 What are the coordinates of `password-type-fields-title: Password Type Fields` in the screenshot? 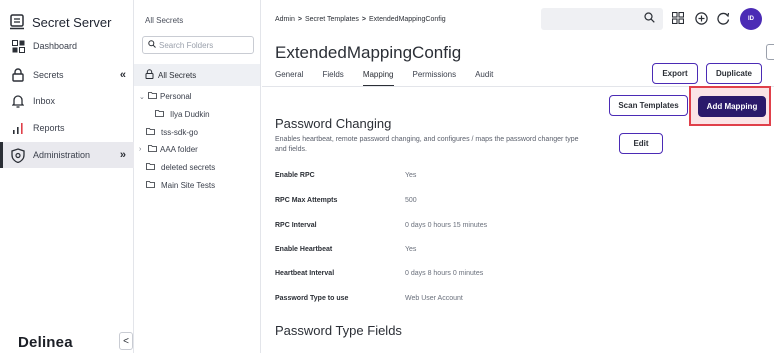 It's located at (338, 330).